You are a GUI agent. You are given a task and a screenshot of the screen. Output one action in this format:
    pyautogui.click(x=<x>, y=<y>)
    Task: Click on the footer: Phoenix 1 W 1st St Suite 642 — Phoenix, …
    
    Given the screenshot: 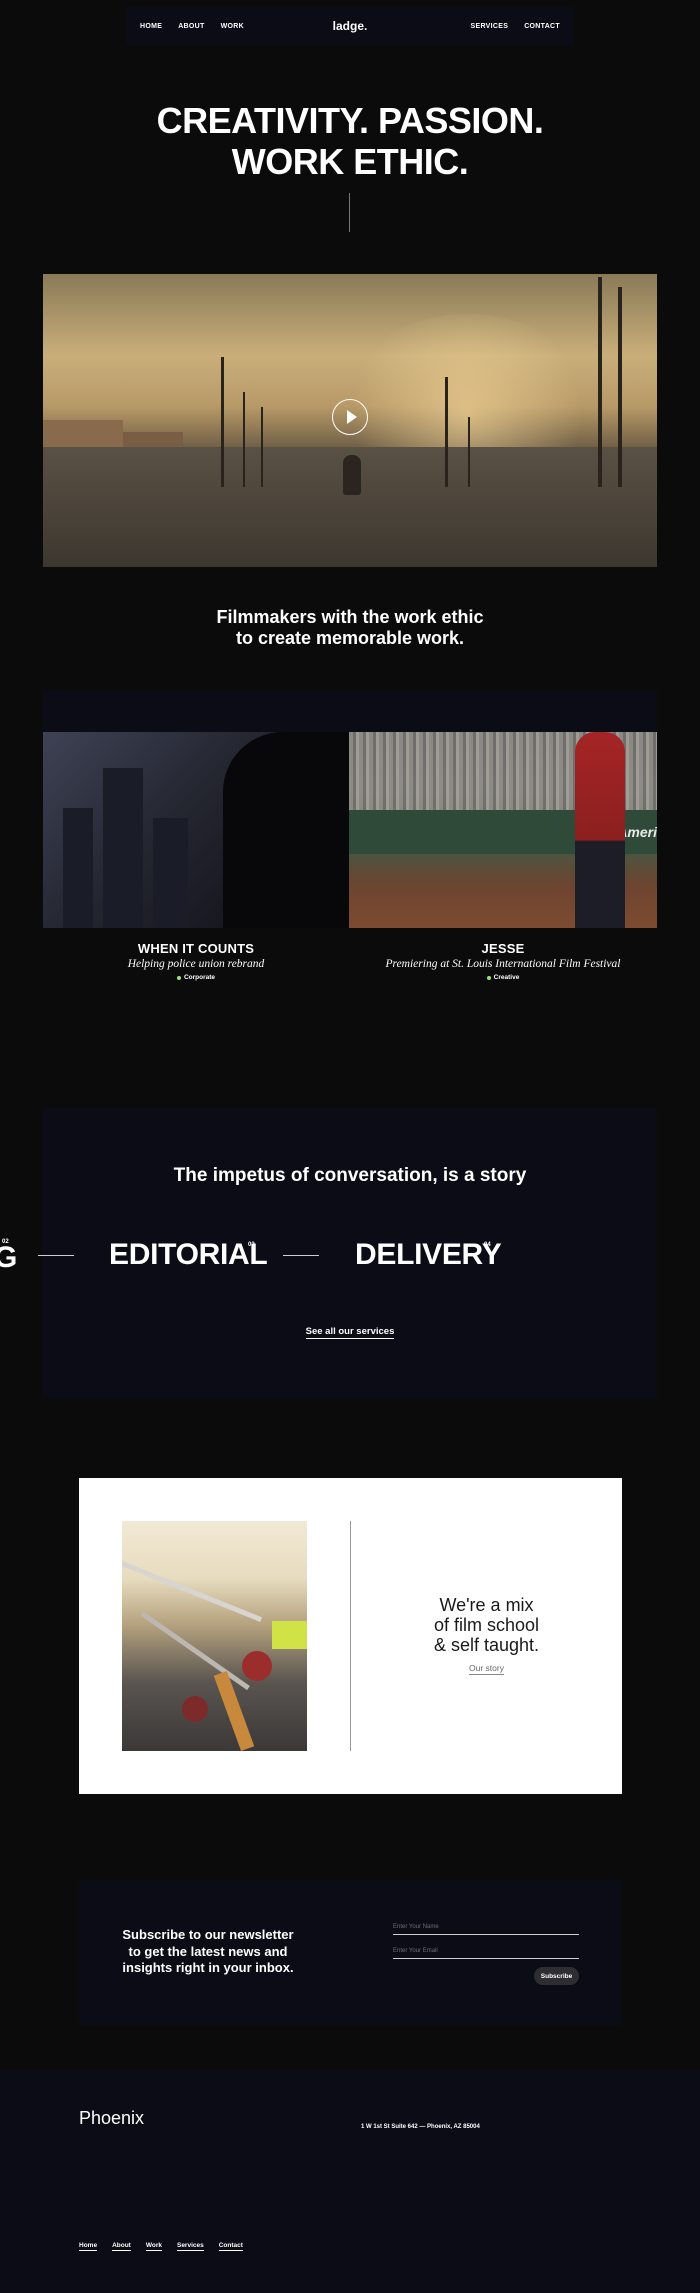 What is the action you would take?
    pyautogui.click(x=350, y=2181)
    